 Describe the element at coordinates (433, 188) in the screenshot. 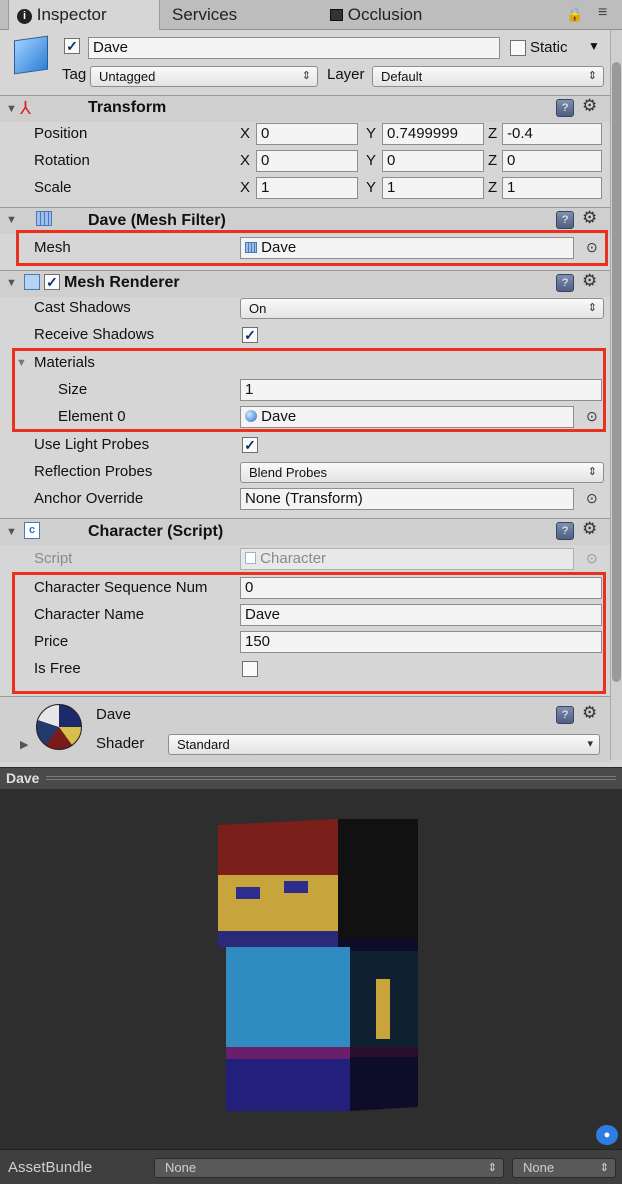

I see `scale-y-input: 1` at that location.